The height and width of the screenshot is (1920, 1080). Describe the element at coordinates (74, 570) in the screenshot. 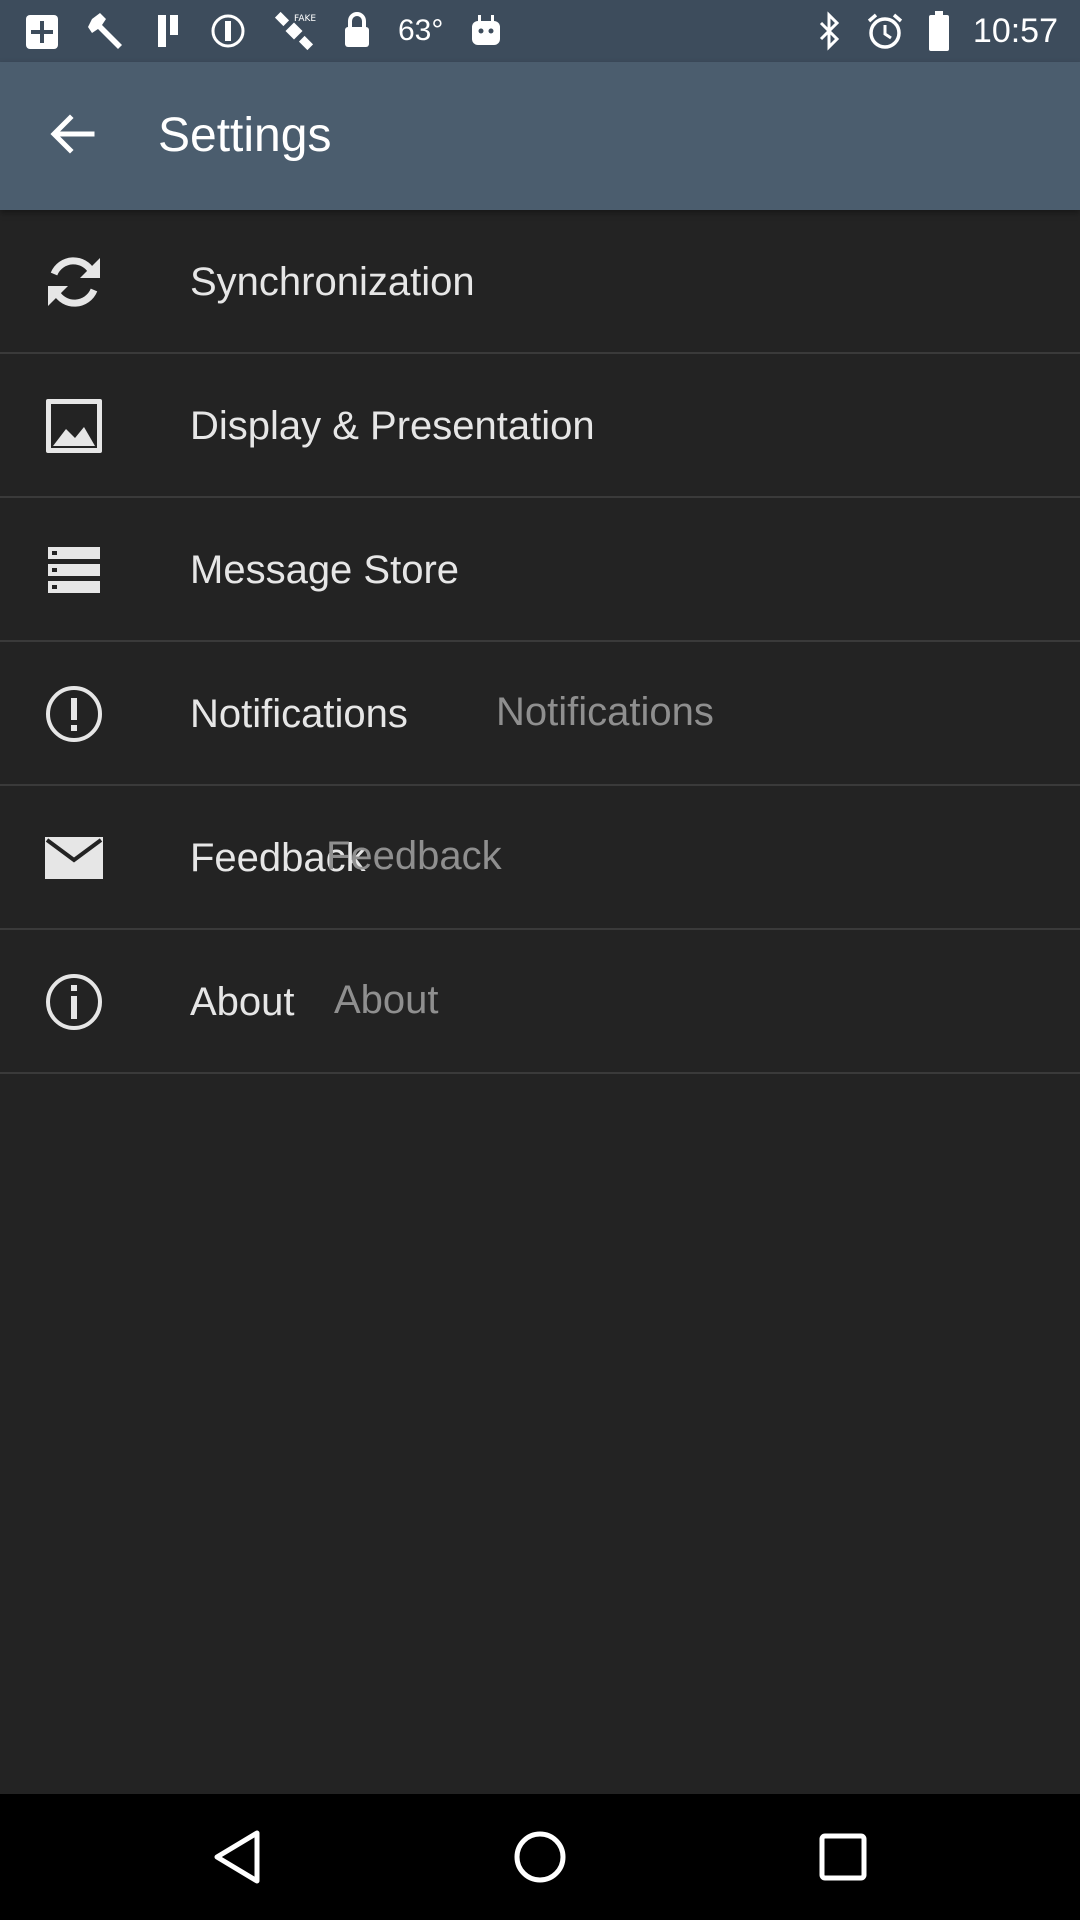

I see `storage-icon` at that location.